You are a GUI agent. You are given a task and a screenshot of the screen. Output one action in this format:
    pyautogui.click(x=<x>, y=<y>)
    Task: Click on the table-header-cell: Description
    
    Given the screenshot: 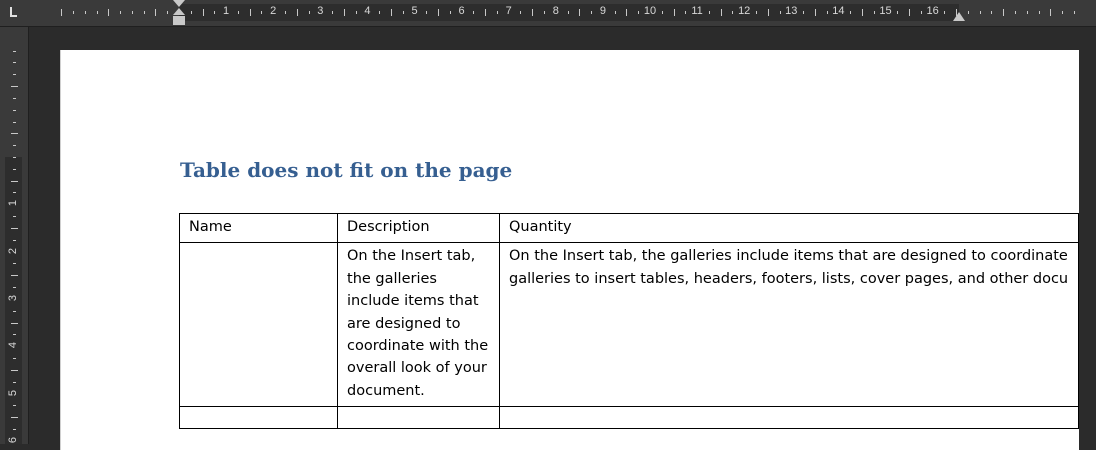 What is the action you would take?
    pyautogui.click(x=418, y=228)
    